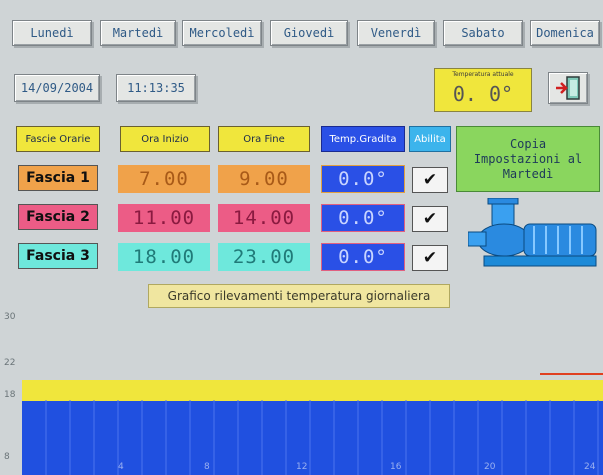 Image resolution: width=603 pixels, height=475 pixels. Describe the element at coordinates (164, 257) in the screenshot. I see `fascia-3-start: 18.00` at that location.